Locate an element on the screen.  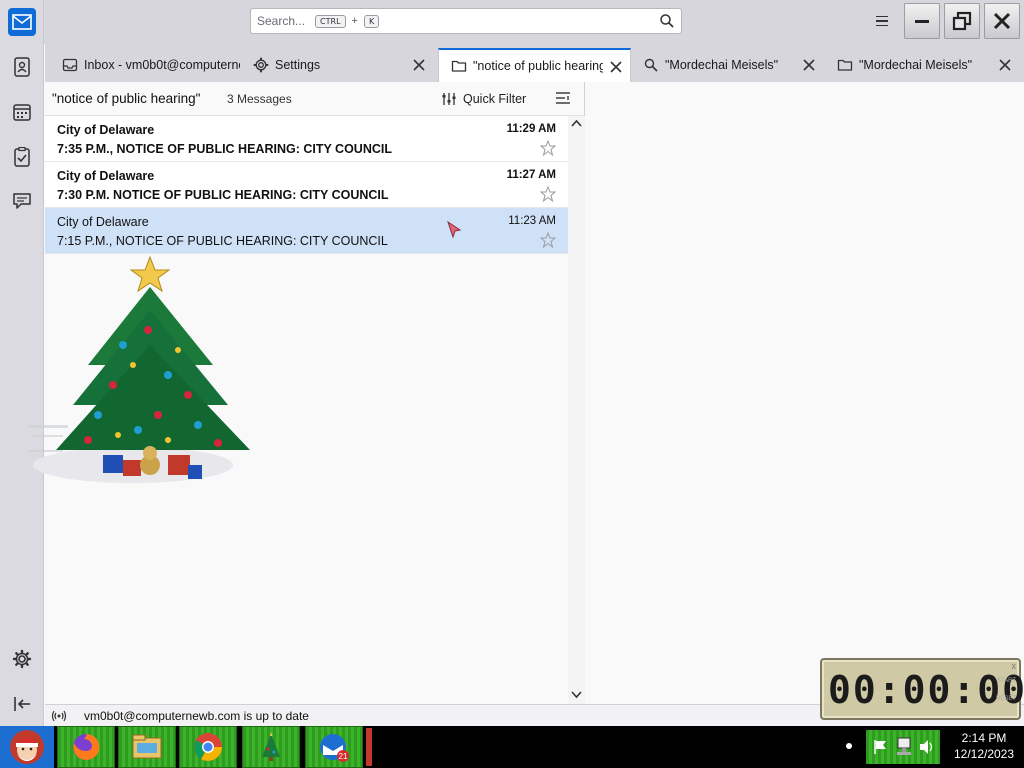
title-bar: Search... CTRL + K is located at coordinates (512, 22).